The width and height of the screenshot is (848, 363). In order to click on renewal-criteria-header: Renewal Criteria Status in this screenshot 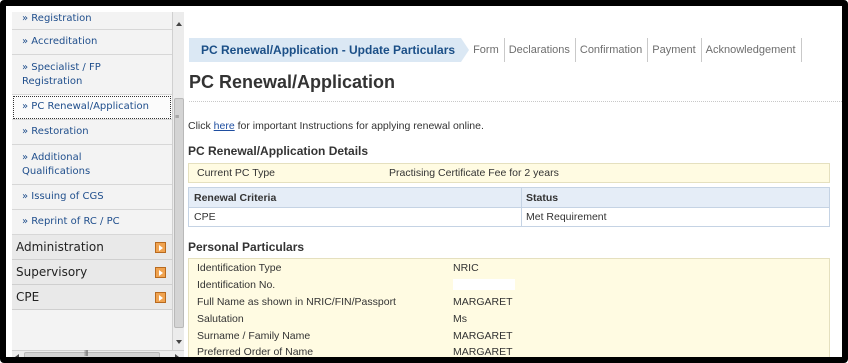, I will do `click(509, 197)`.